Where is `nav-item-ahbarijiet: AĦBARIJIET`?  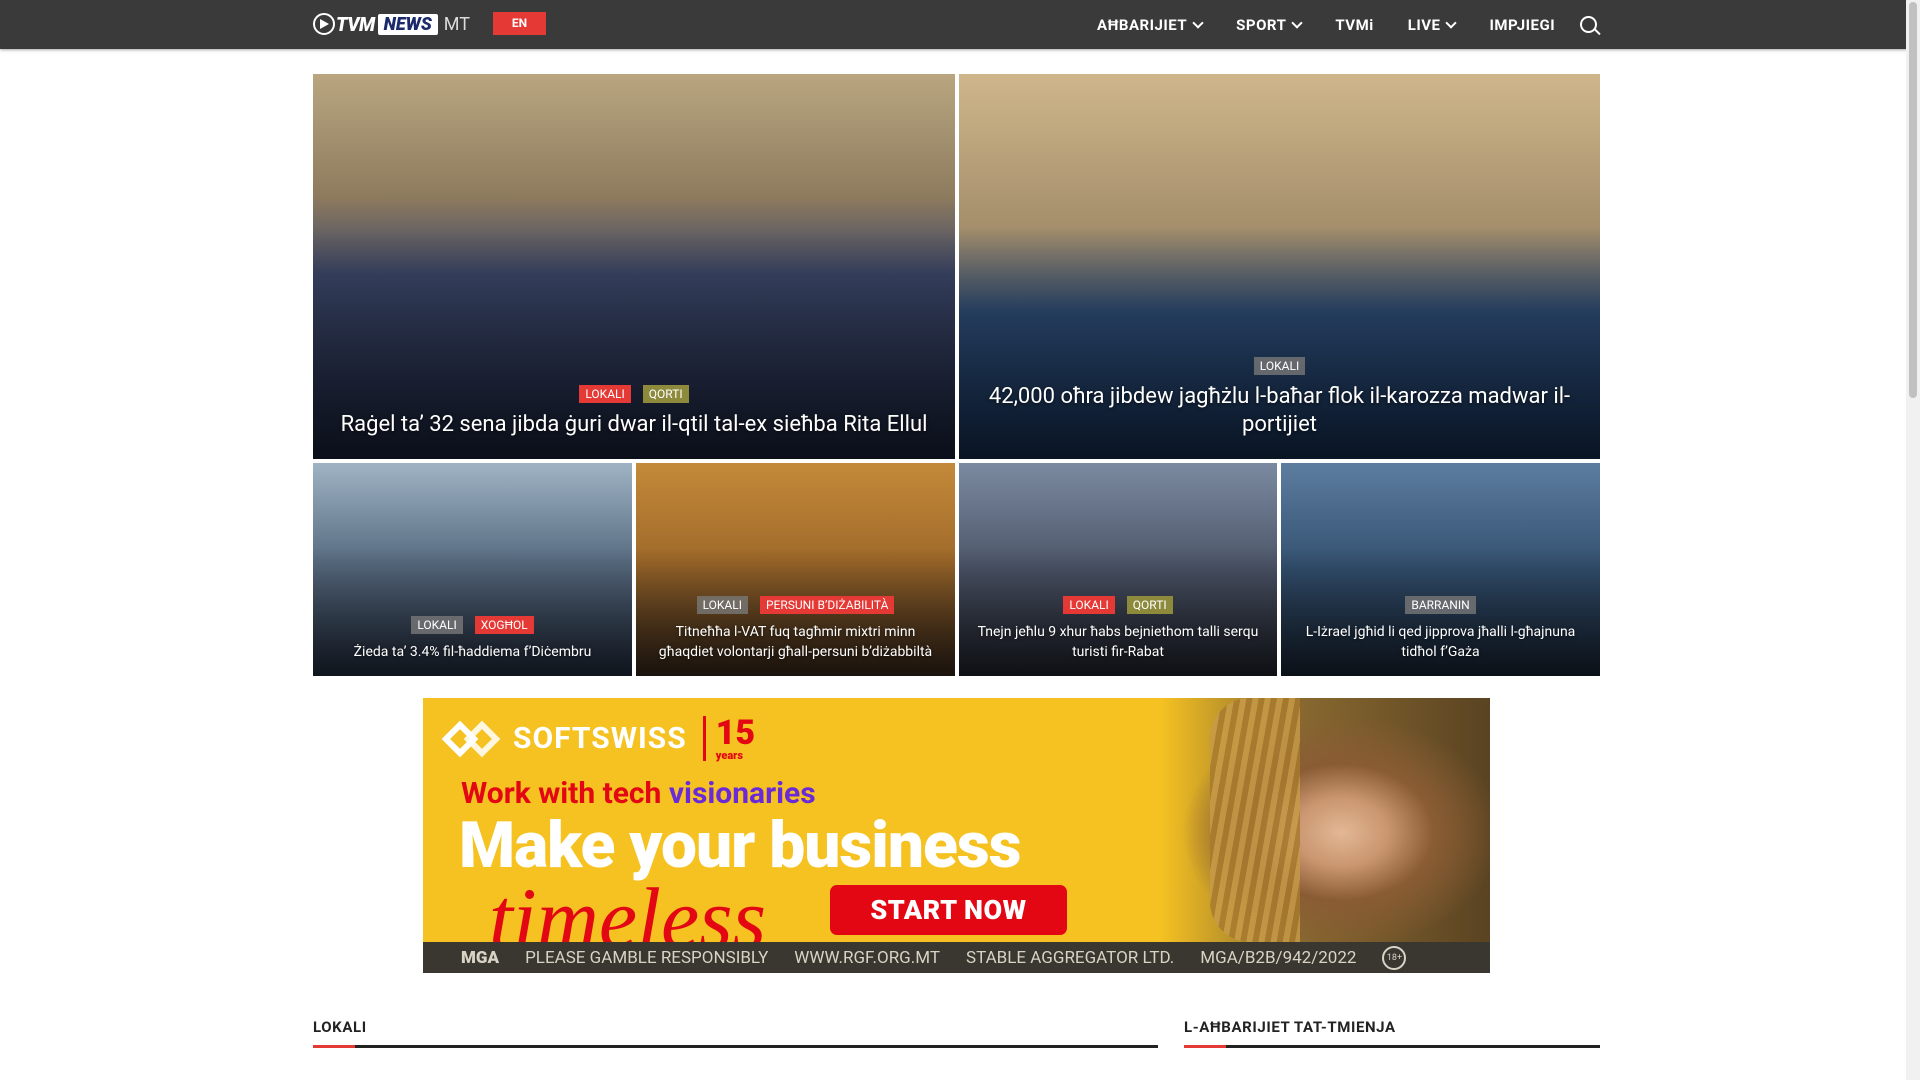 nav-item-ahbarijiet: AĦBARIJIET is located at coordinates (1150, 24).